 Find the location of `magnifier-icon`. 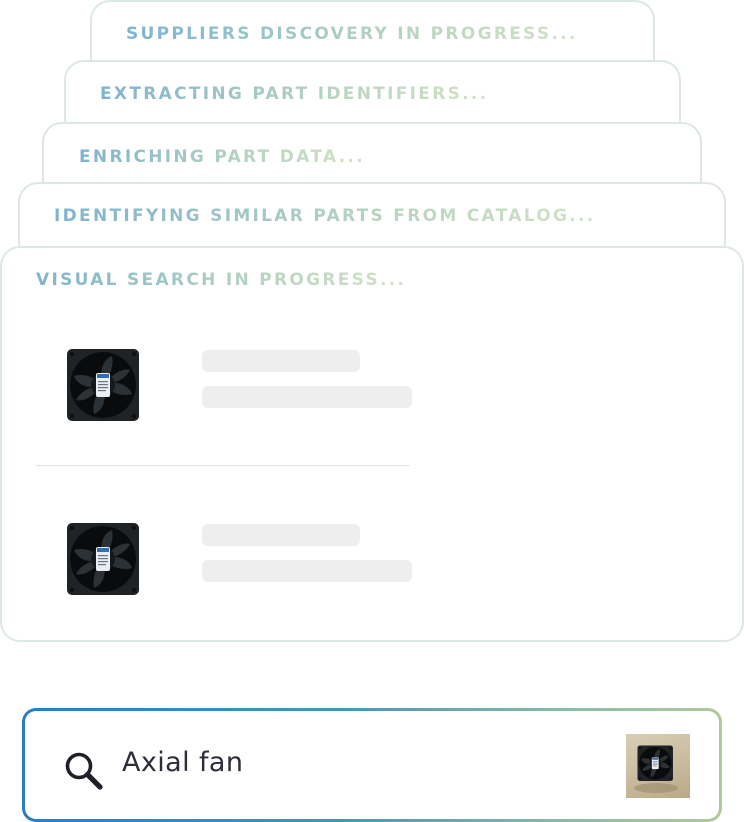

magnifier-icon is located at coordinates (84, 771).